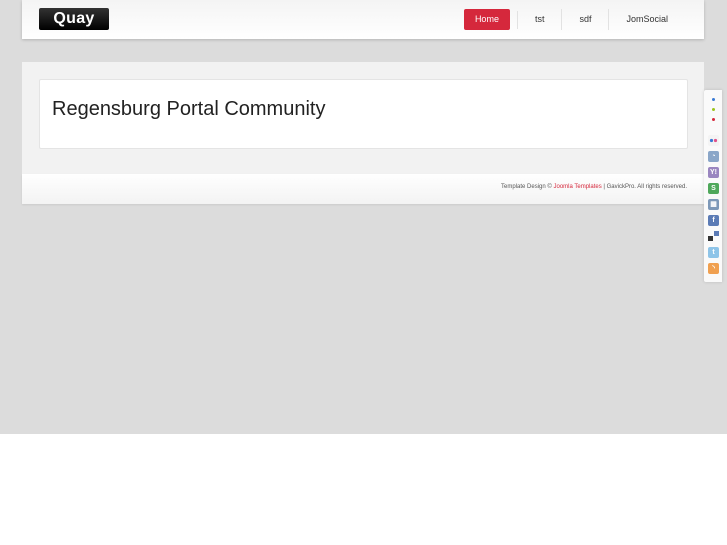 This screenshot has height=545, width=727. Describe the element at coordinates (713, 268) in the screenshot. I see `rss-icon: ◝` at that location.